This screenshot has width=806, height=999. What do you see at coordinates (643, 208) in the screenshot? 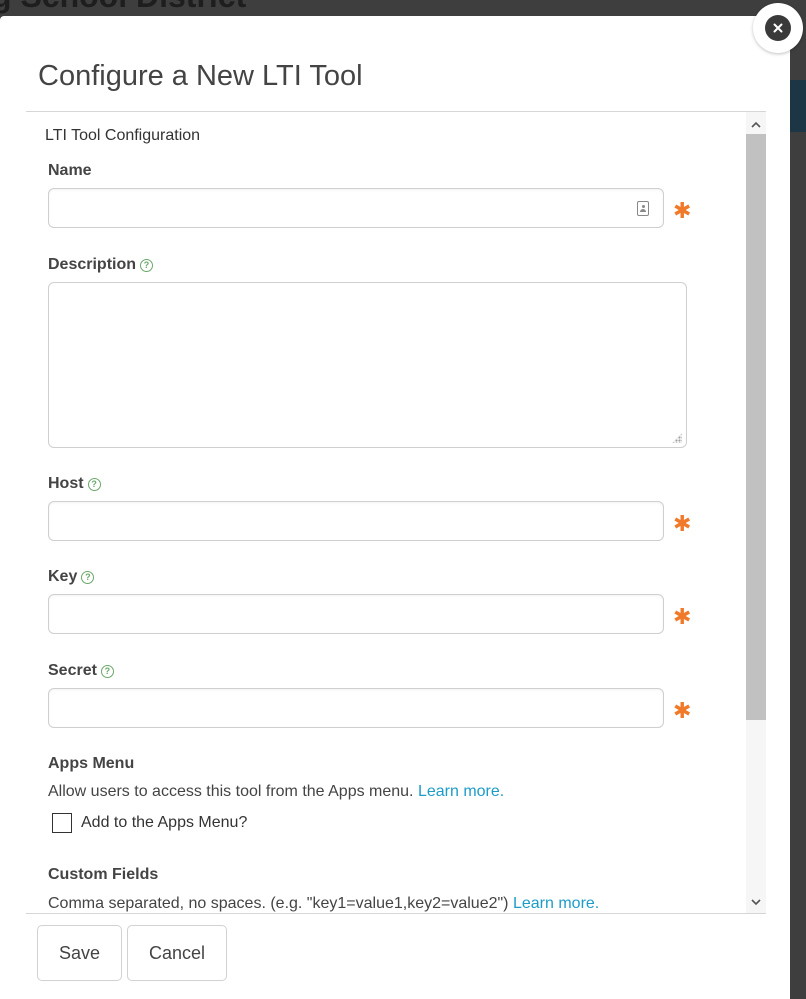
I see `contact-card-icon` at bounding box center [643, 208].